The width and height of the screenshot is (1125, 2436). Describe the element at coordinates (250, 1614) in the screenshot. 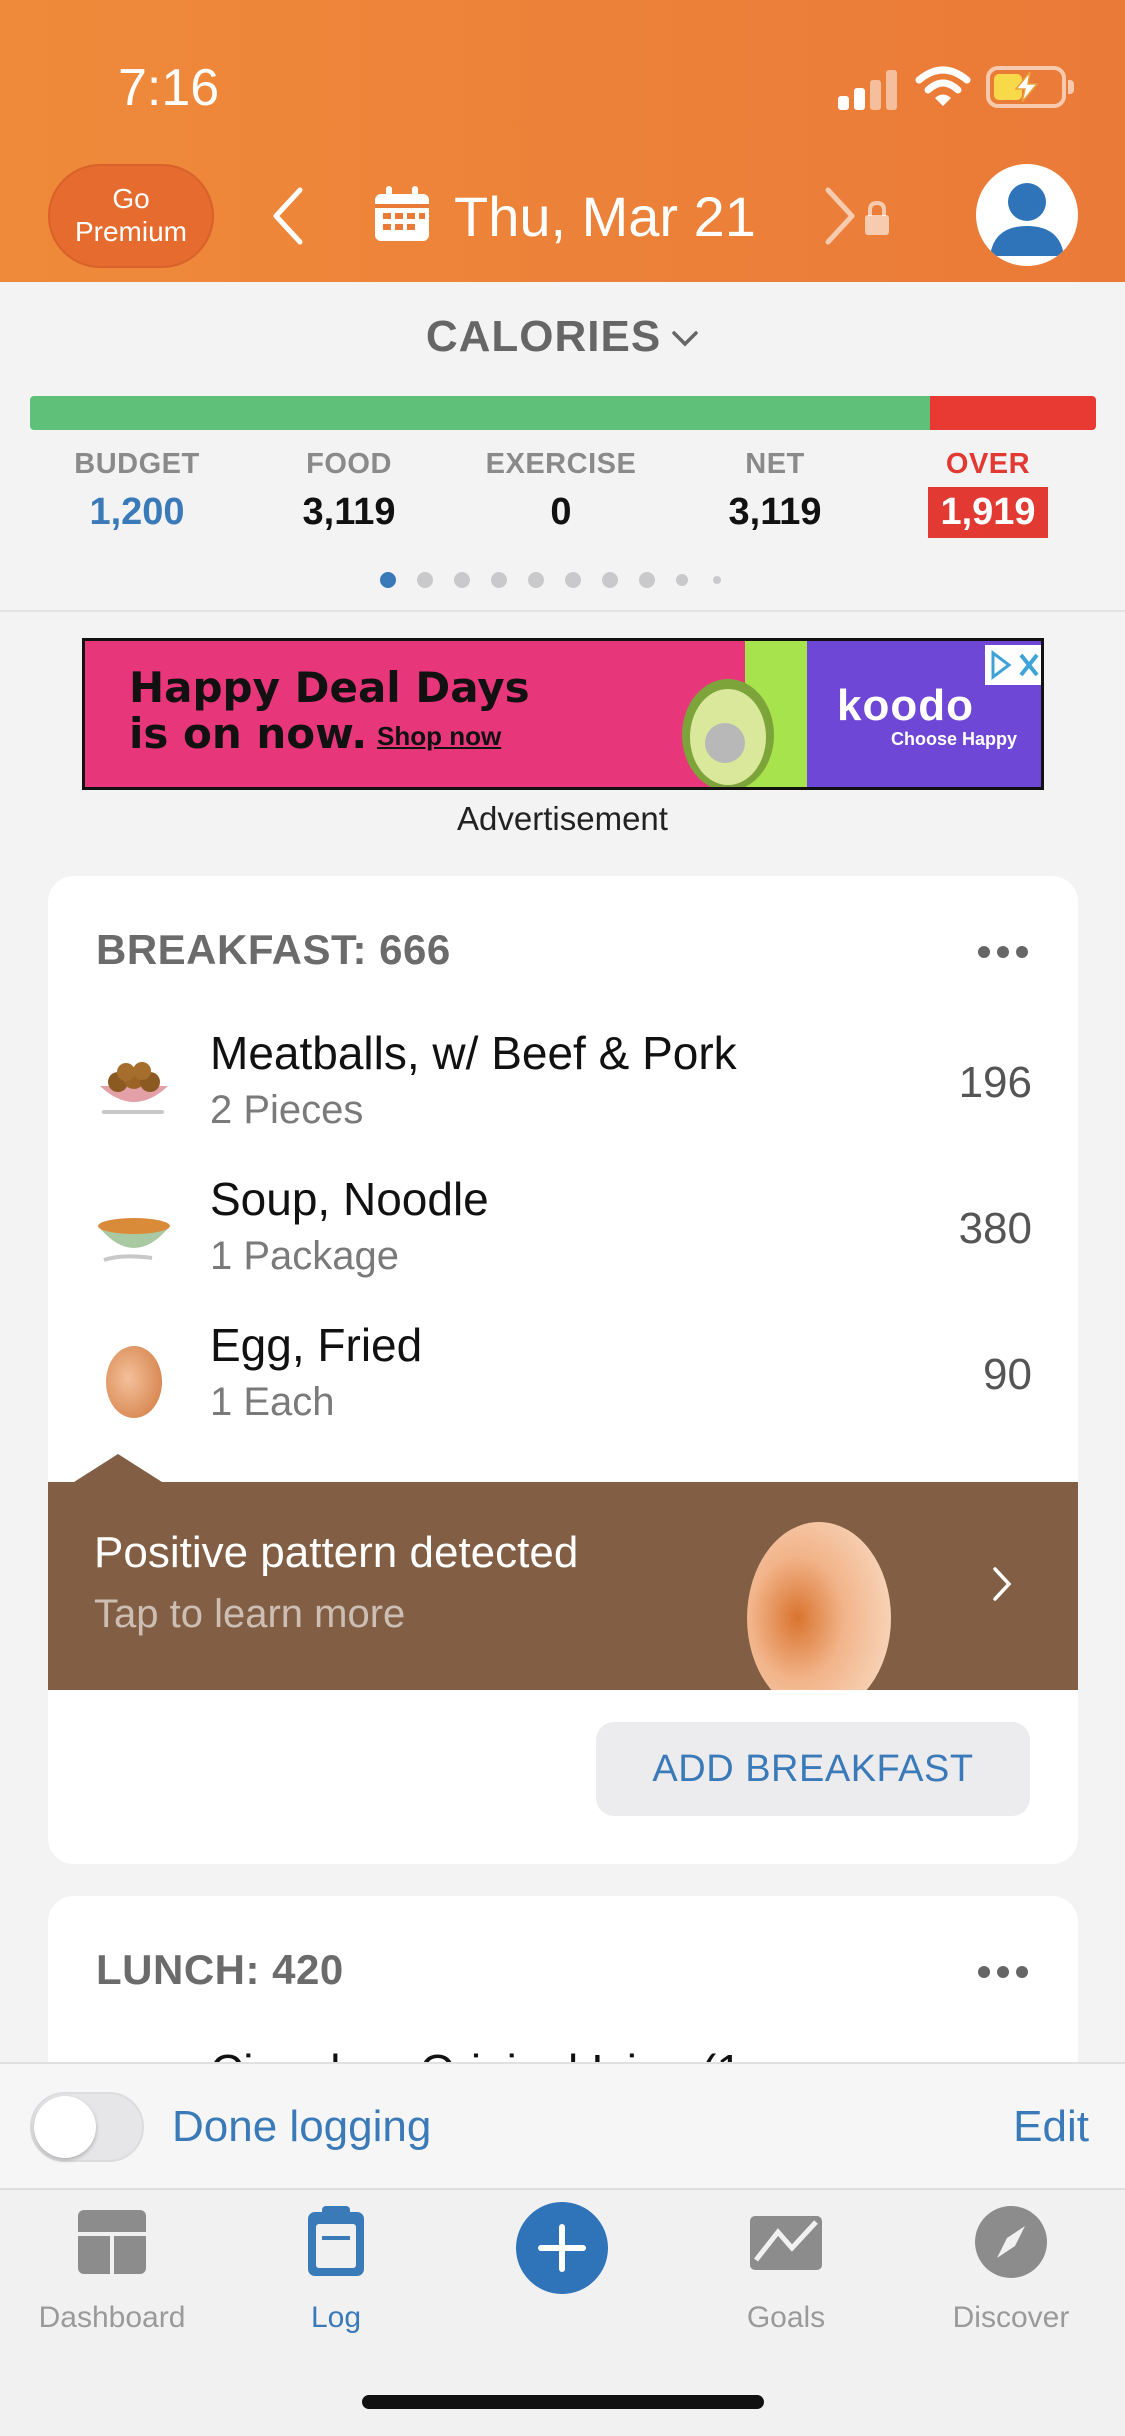

I see `insight-subtitle: Tap to learn more` at that location.